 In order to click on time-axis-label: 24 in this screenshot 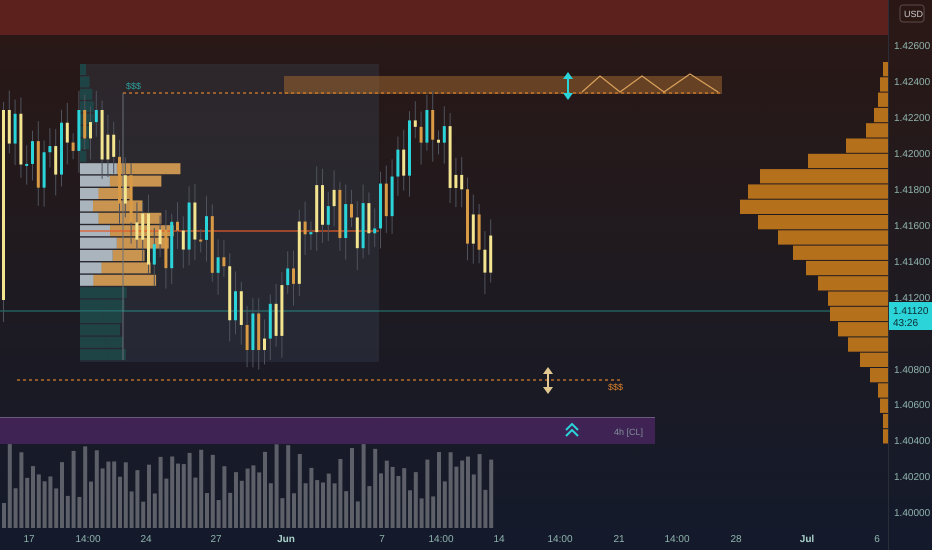, I will do `click(146, 539)`.